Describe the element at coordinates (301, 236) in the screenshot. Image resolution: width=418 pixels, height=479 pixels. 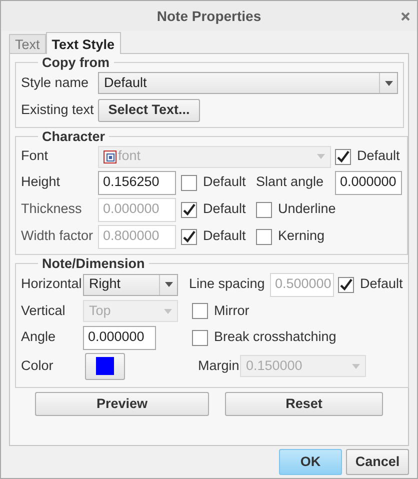
I see `checkbox-label: Kerning` at that location.